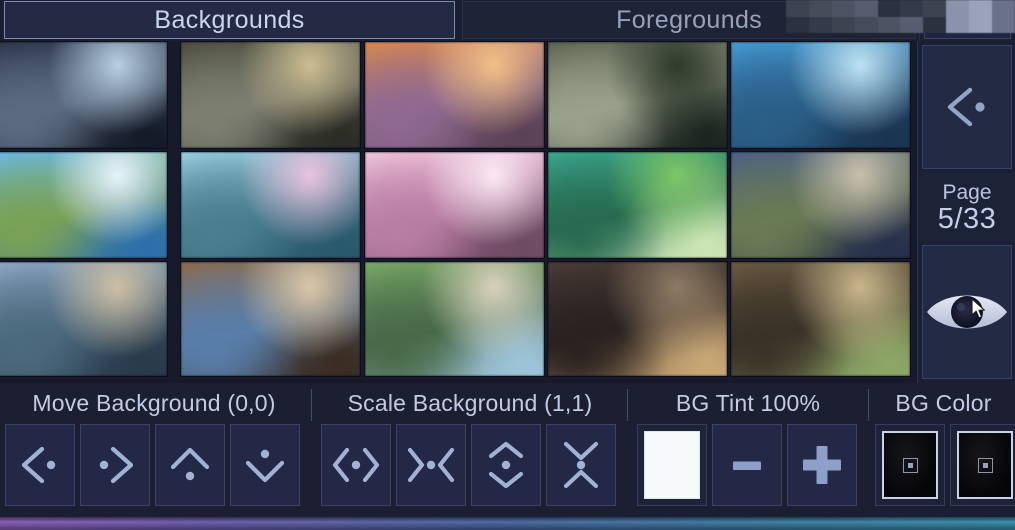 This screenshot has height=530, width=1015. I want to click on chevron-up-dot-icon, so click(190, 464).